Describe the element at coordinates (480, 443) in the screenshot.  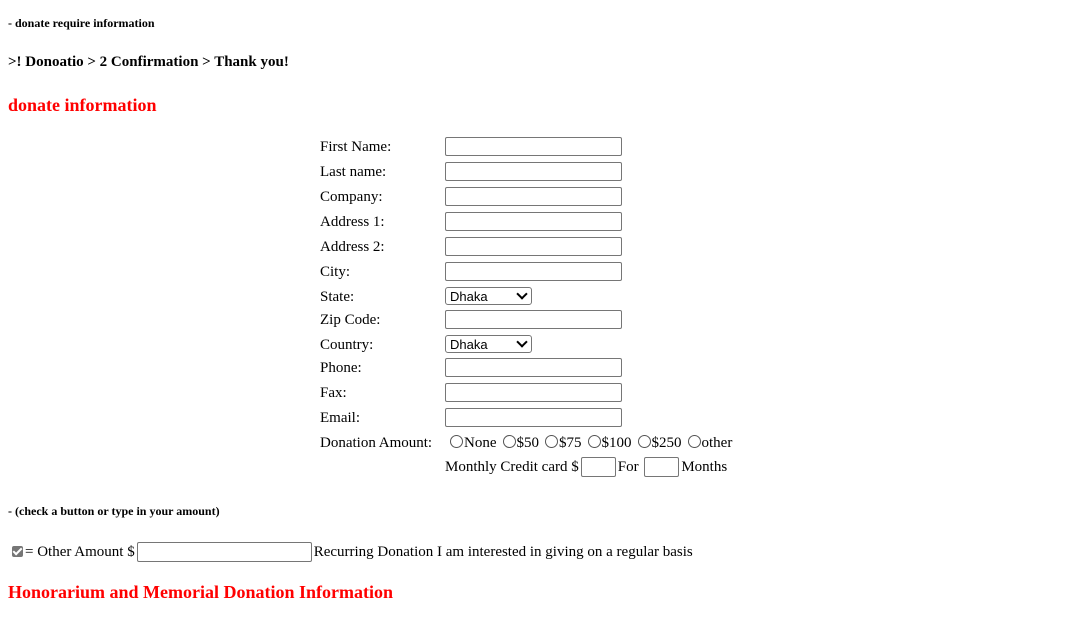
I see `donation-option-label: None` at that location.